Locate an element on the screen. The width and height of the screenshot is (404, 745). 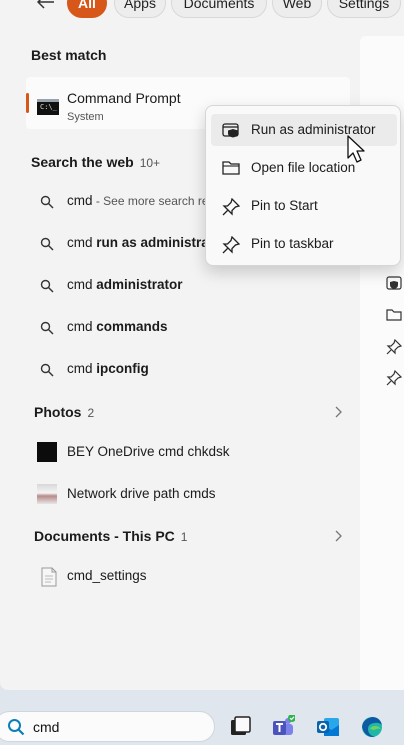
web-result-hint: - See more search re is located at coordinates (150, 201).